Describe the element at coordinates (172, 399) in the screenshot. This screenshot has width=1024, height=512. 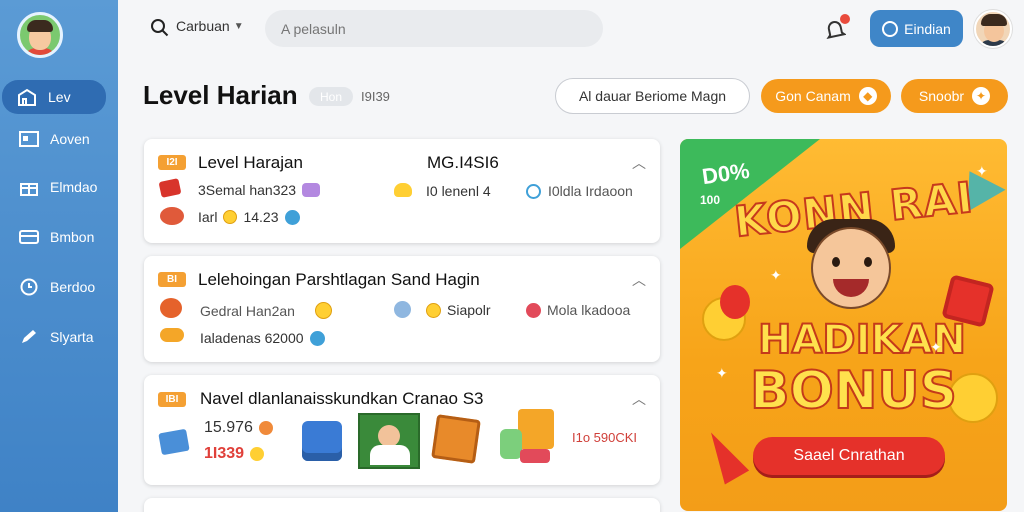
I see `level-badge: IBI` at that location.